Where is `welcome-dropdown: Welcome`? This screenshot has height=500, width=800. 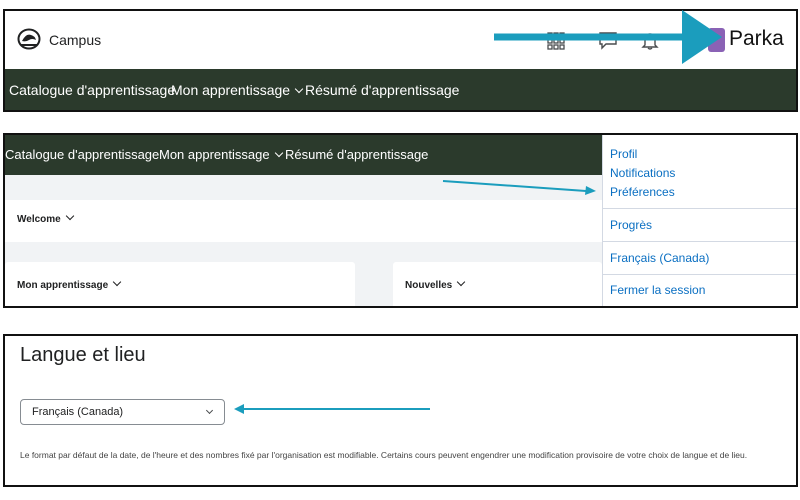
welcome-dropdown: Welcome is located at coordinates (45, 218).